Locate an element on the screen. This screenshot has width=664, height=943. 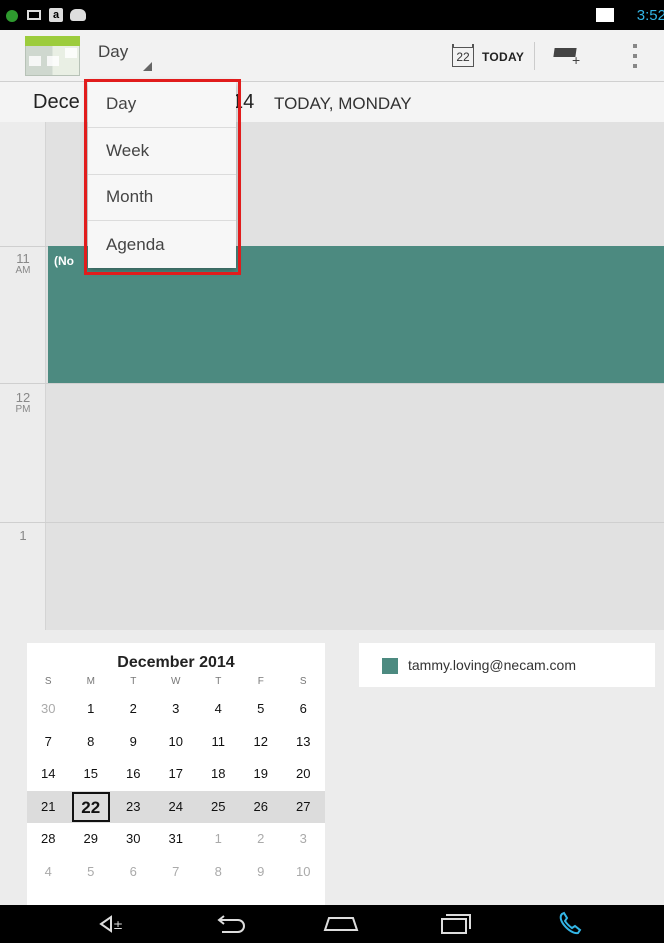
recents-icon is located at coordinates (455, 924).